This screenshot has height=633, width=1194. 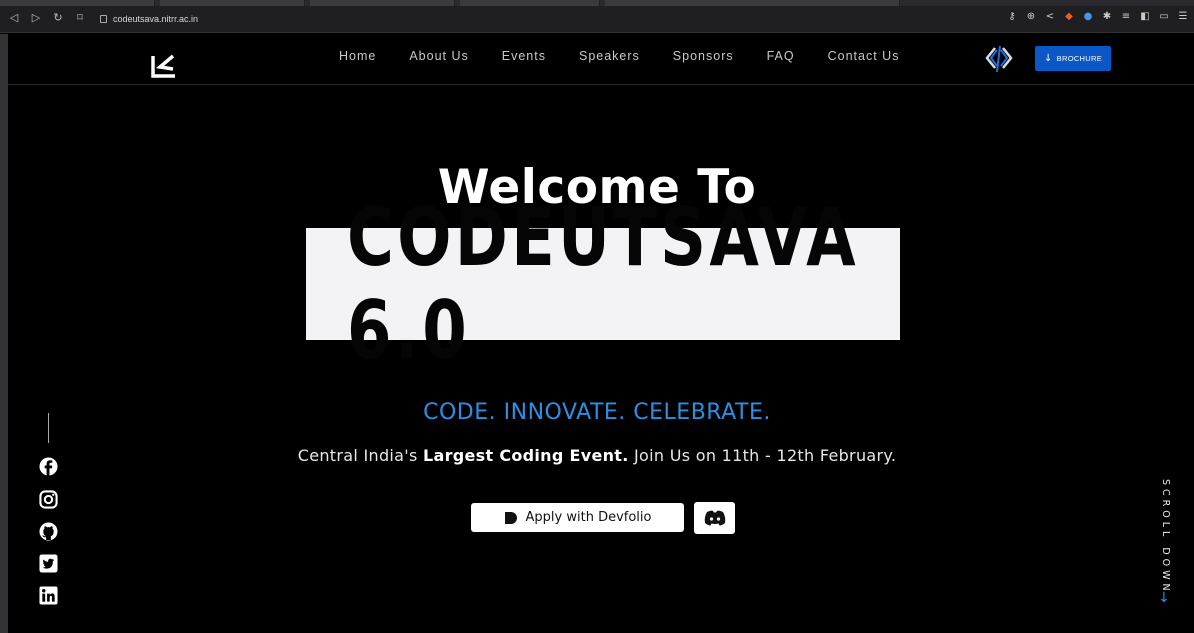 I want to click on brochure-button: ↓ BROCHURE, so click(x=1073, y=58).